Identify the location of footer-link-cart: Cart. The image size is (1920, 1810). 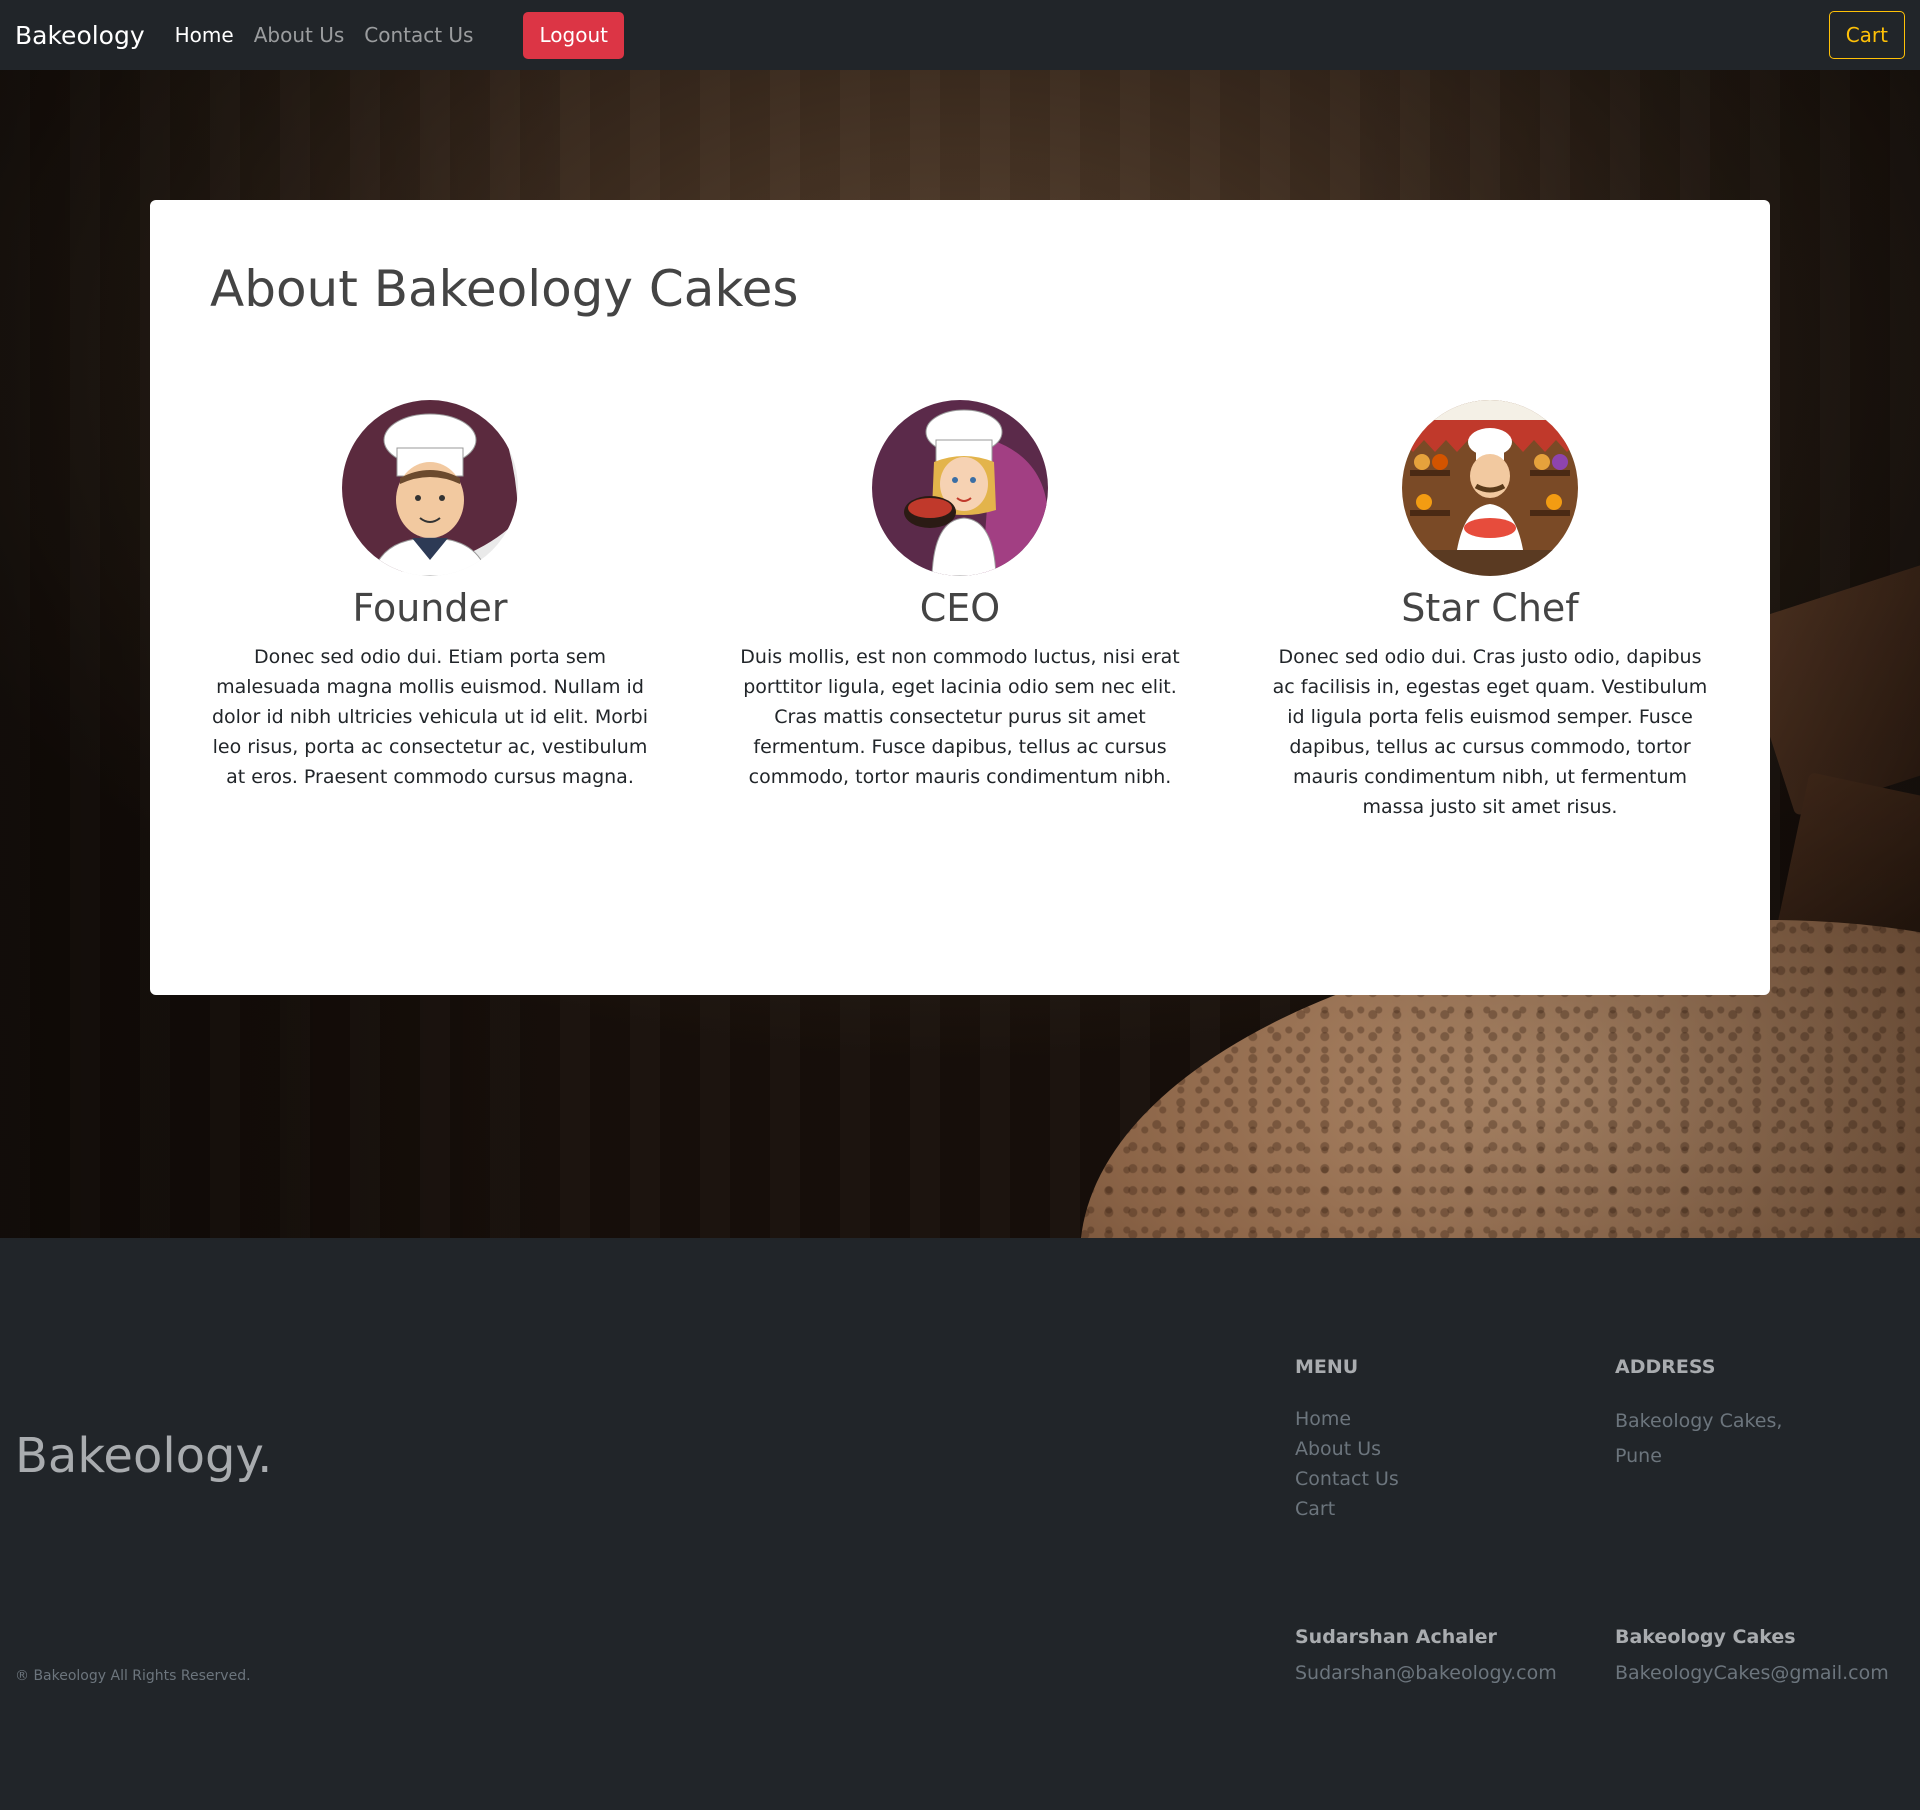
(1347, 1509).